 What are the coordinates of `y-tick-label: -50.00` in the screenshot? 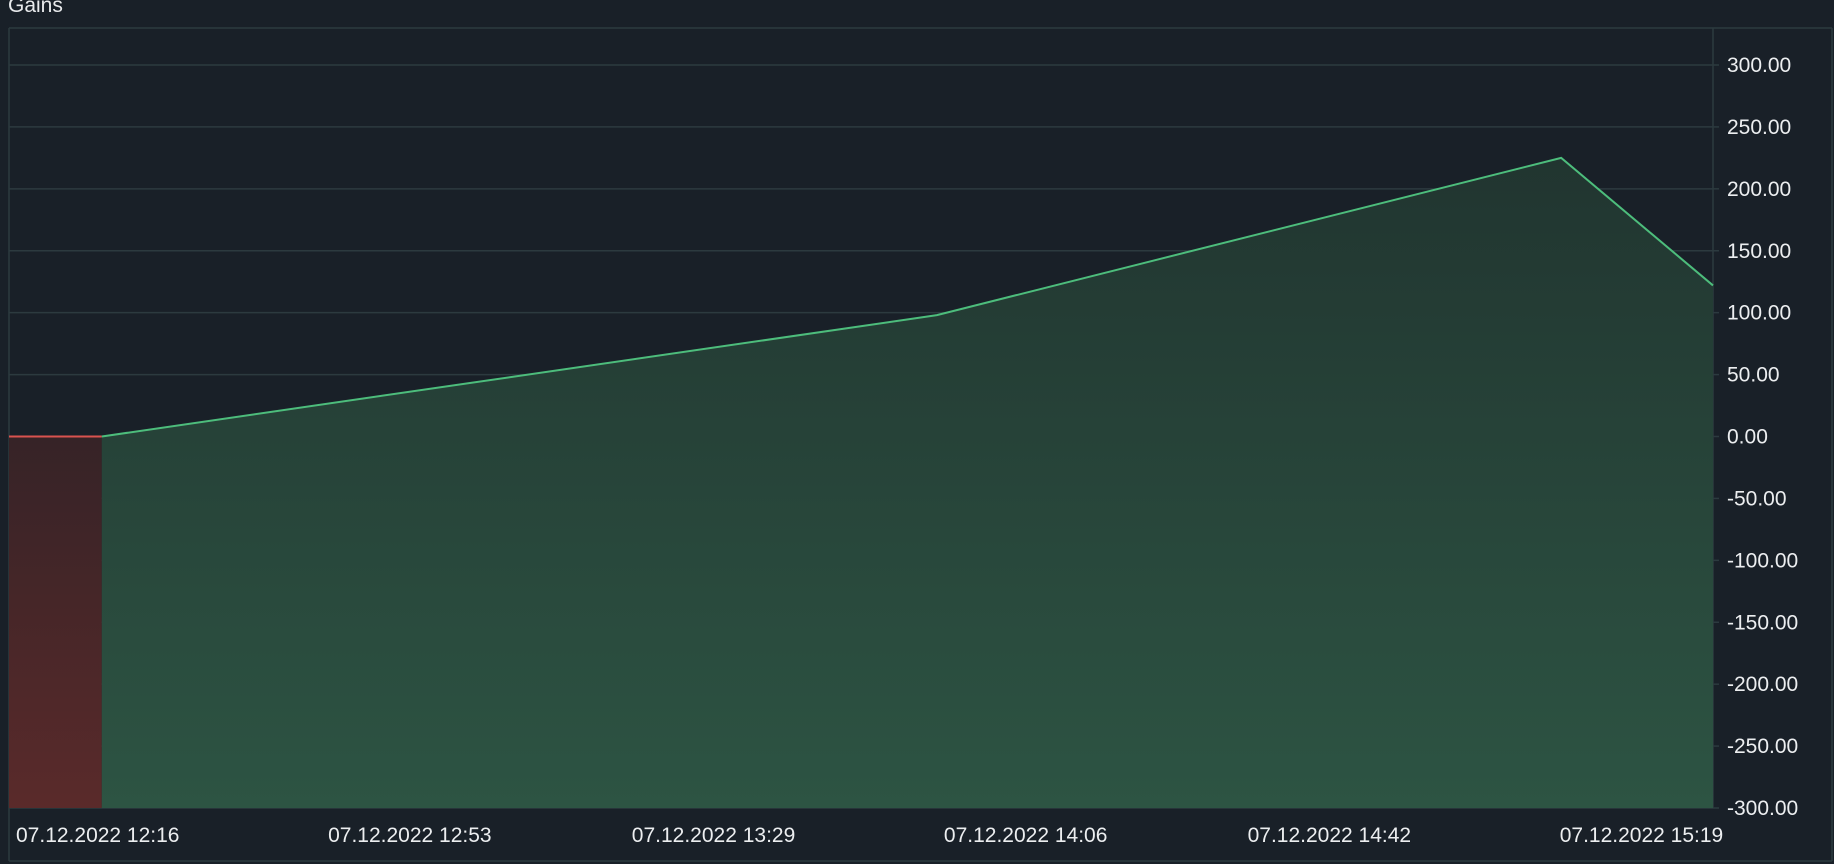 It's located at (1757, 498).